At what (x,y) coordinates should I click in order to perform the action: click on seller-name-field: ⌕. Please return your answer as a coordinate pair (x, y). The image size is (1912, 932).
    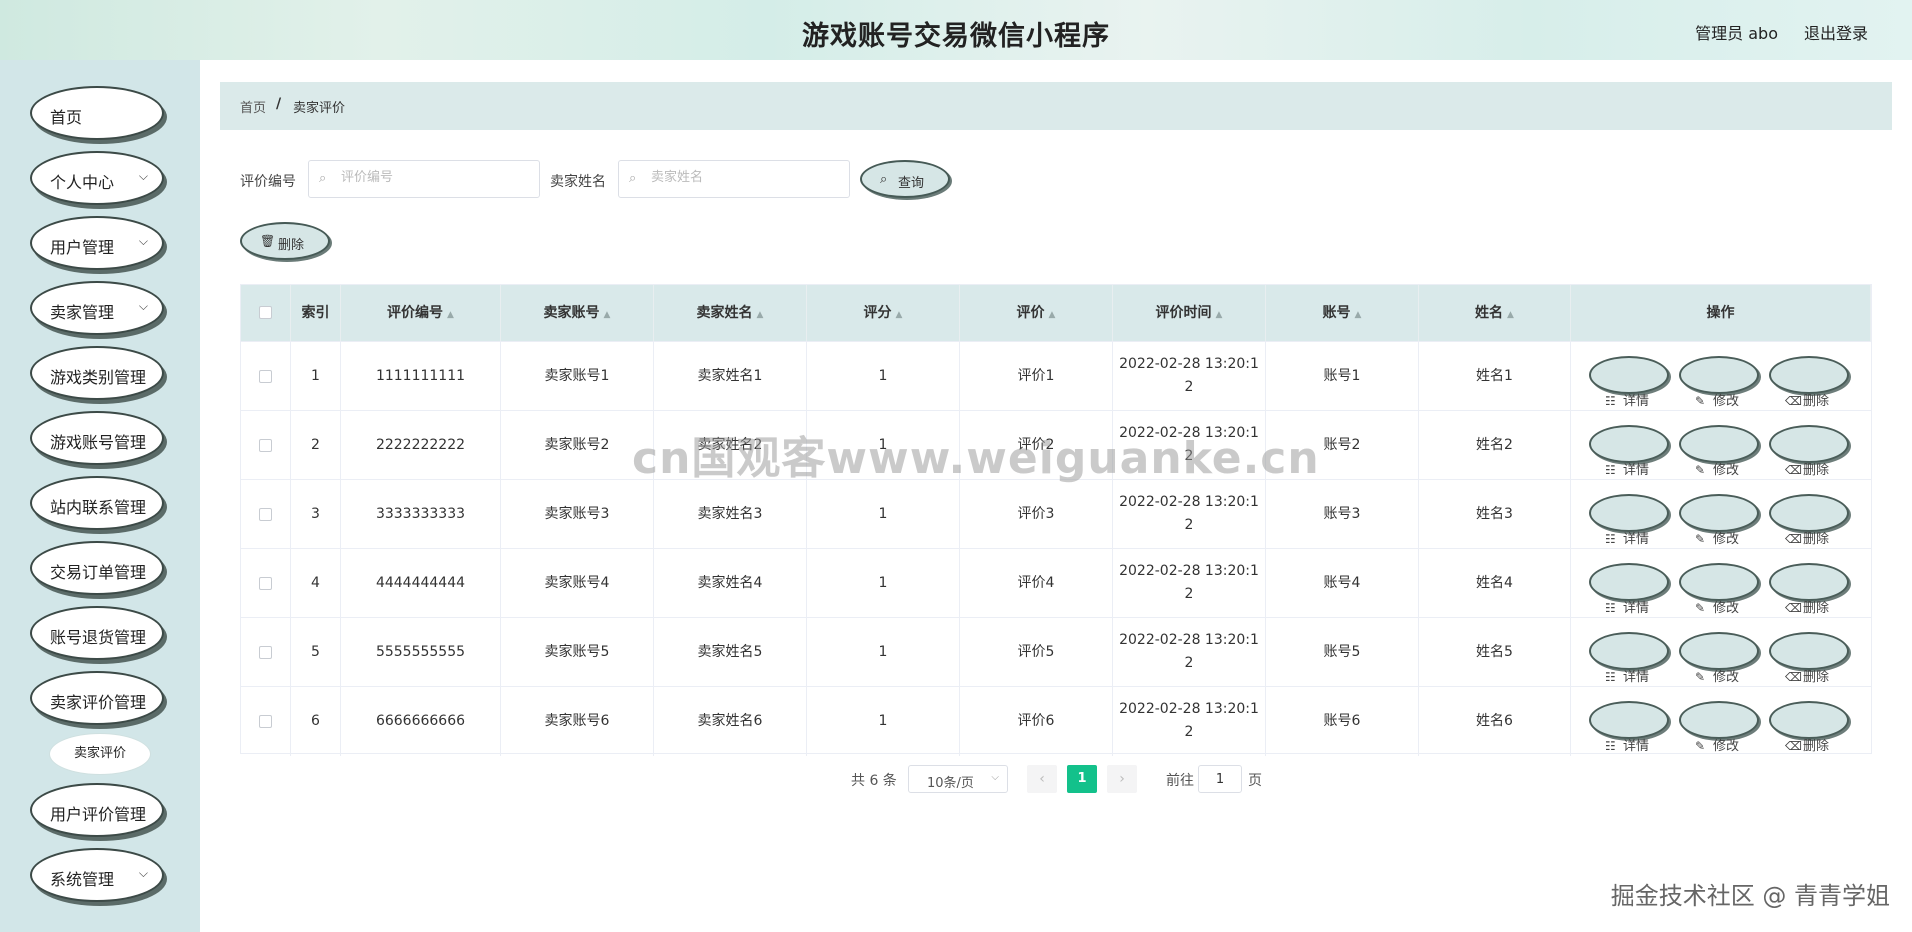
    Looking at the image, I should click on (734, 179).